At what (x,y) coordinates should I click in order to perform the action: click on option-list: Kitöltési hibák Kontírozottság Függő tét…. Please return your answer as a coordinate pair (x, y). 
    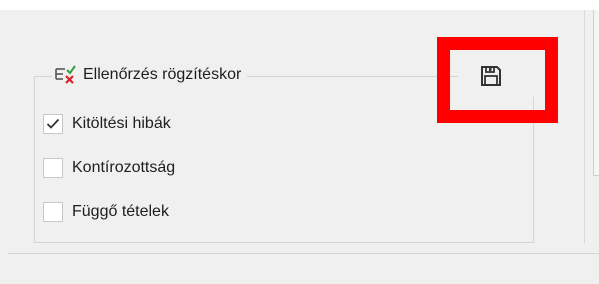
    Looking at the image, I should click on (109, 178).